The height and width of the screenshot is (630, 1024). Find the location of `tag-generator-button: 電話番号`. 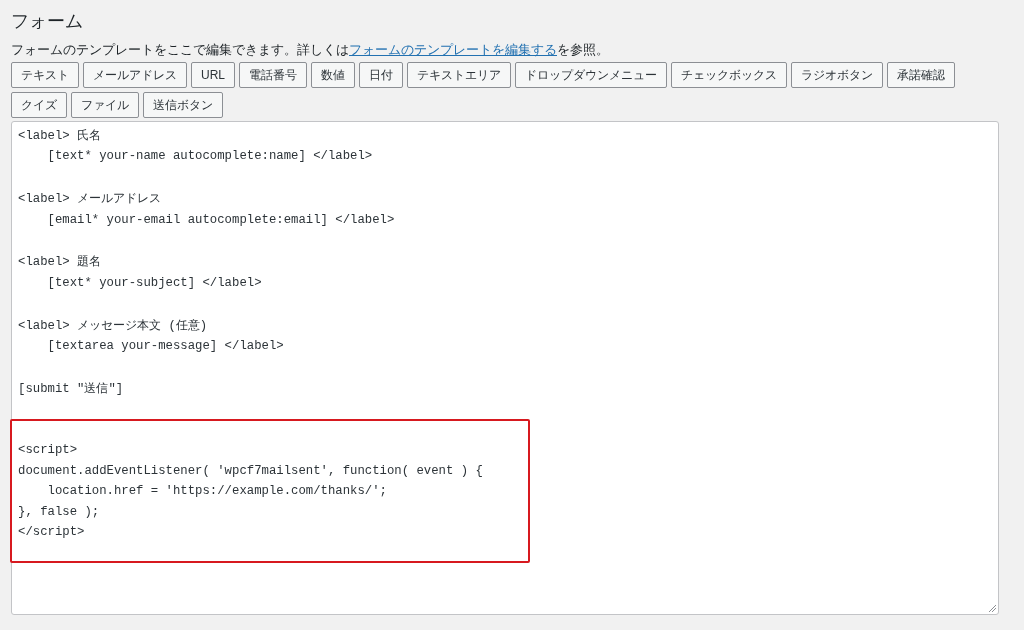

tag-generator-button: 電話番号 is located at coordinates (273, 75).